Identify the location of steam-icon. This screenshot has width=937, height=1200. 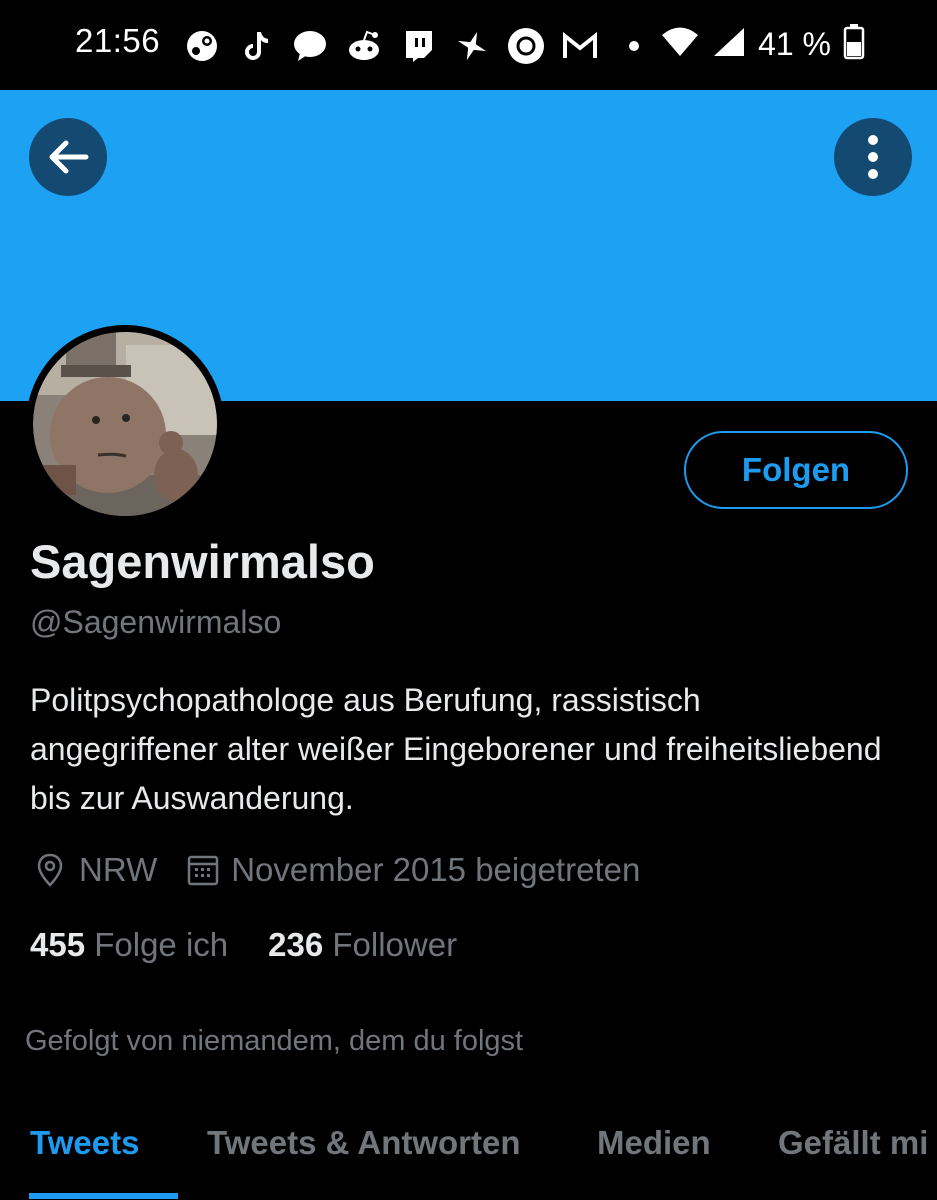
(202, 46).